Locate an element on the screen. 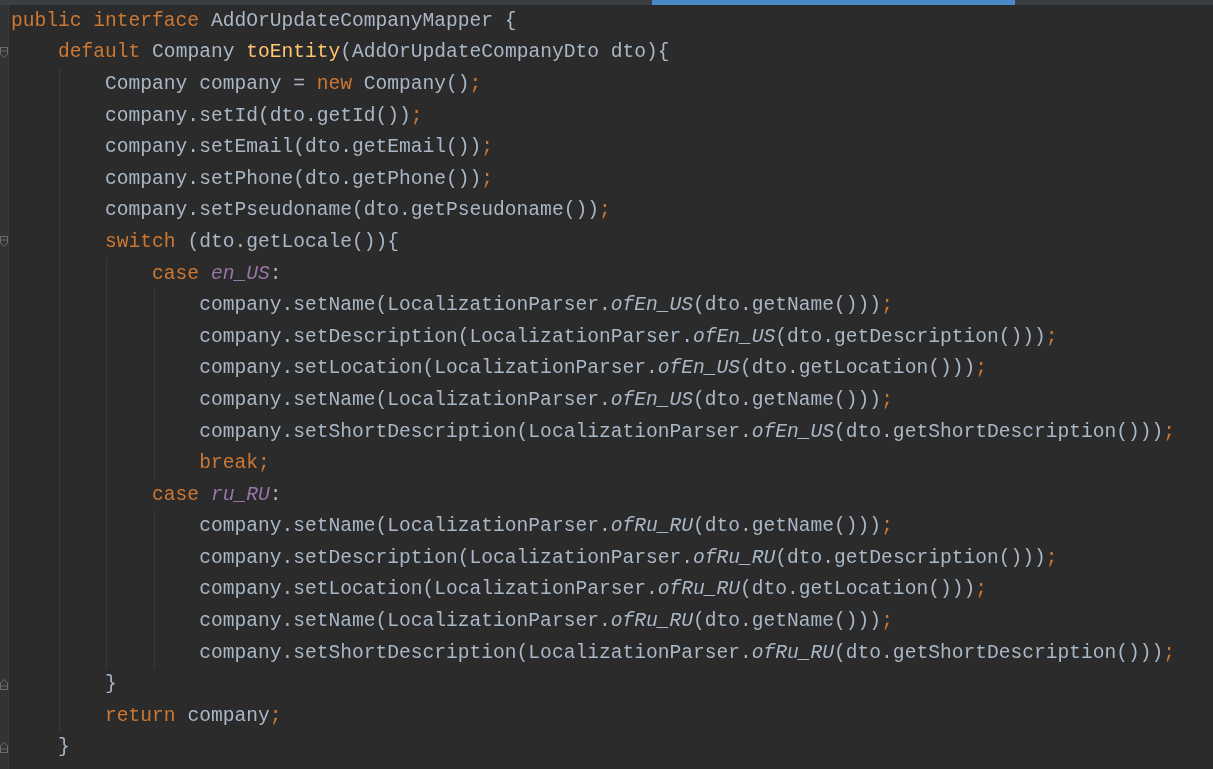  code-line: company.setShortDescription(LocalizationParser.ofRu_RU(dto.getShortDescription())); is located at coordinates (687, 652).